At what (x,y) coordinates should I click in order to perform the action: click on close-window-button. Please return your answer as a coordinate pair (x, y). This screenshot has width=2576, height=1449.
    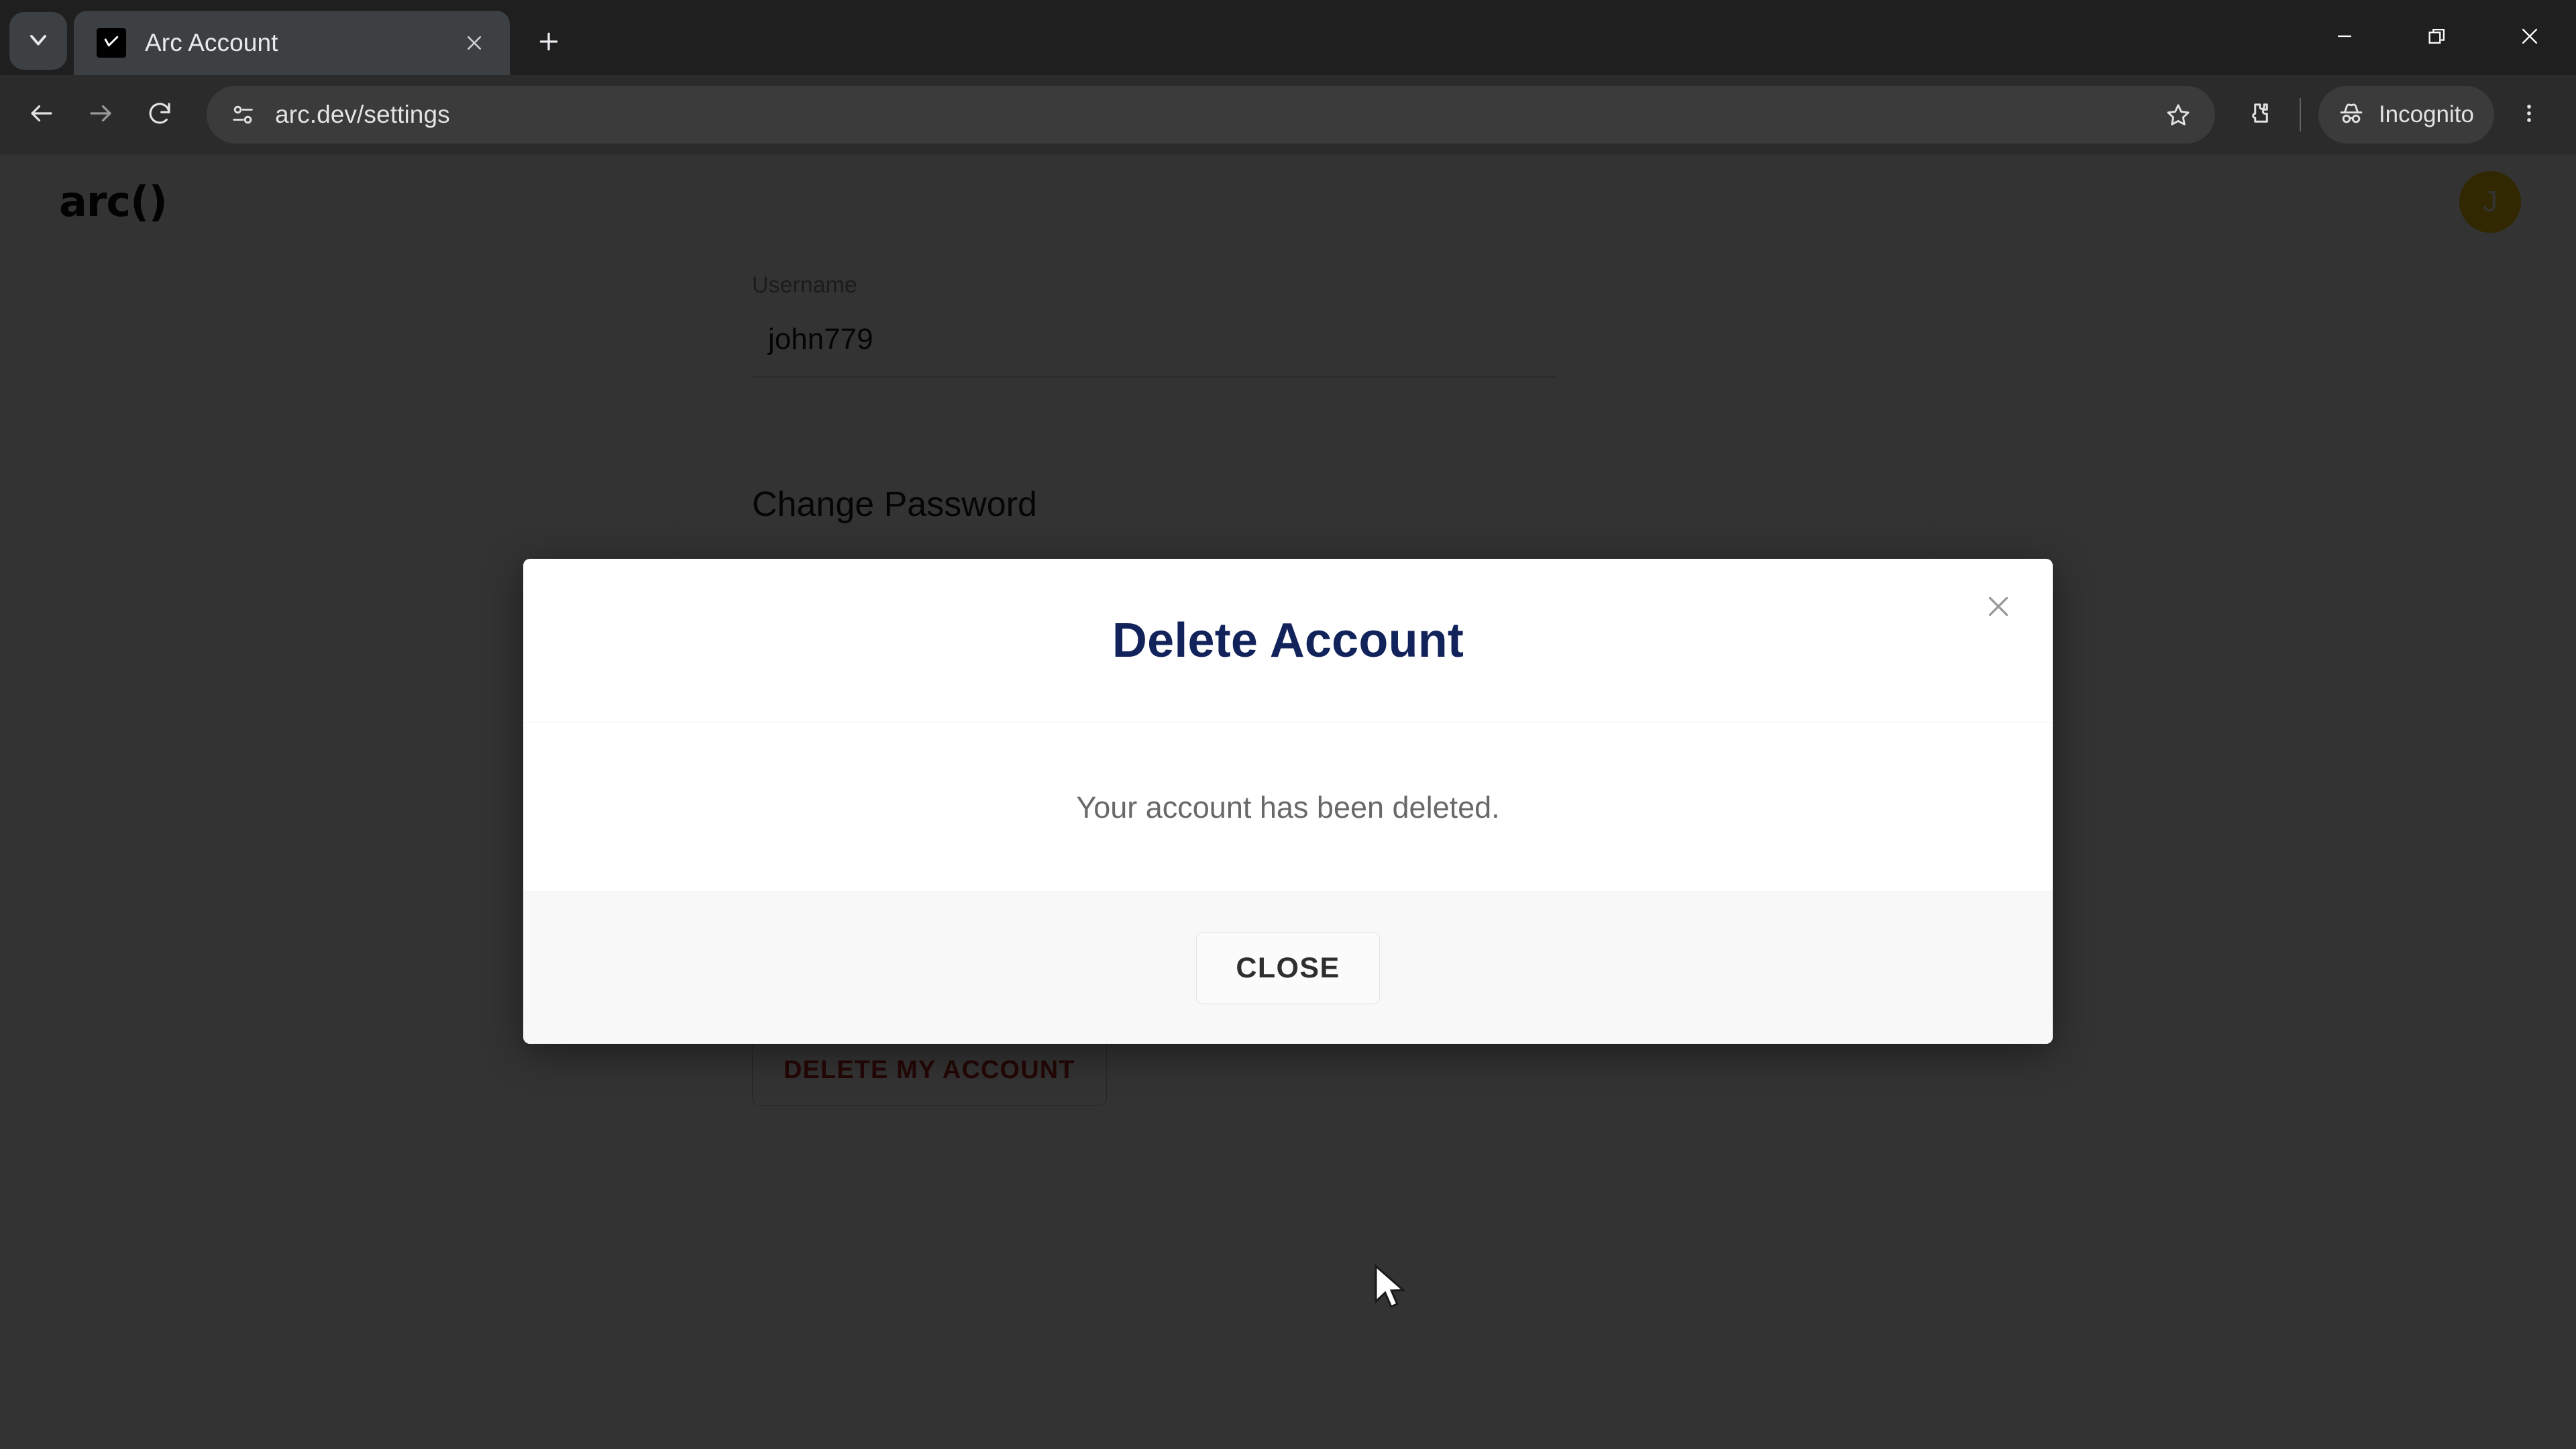
    Looking at the image, I should click on (2529, 37).